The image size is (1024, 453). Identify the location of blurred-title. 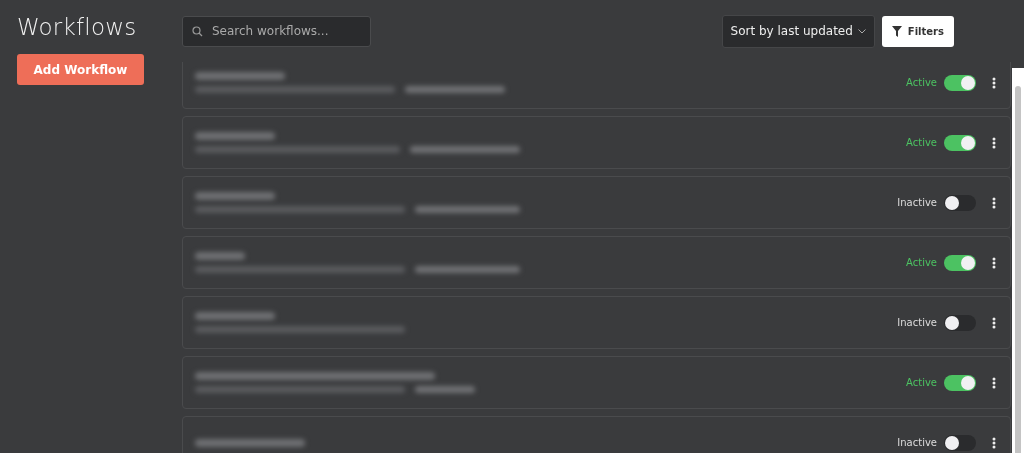
(220, 256).